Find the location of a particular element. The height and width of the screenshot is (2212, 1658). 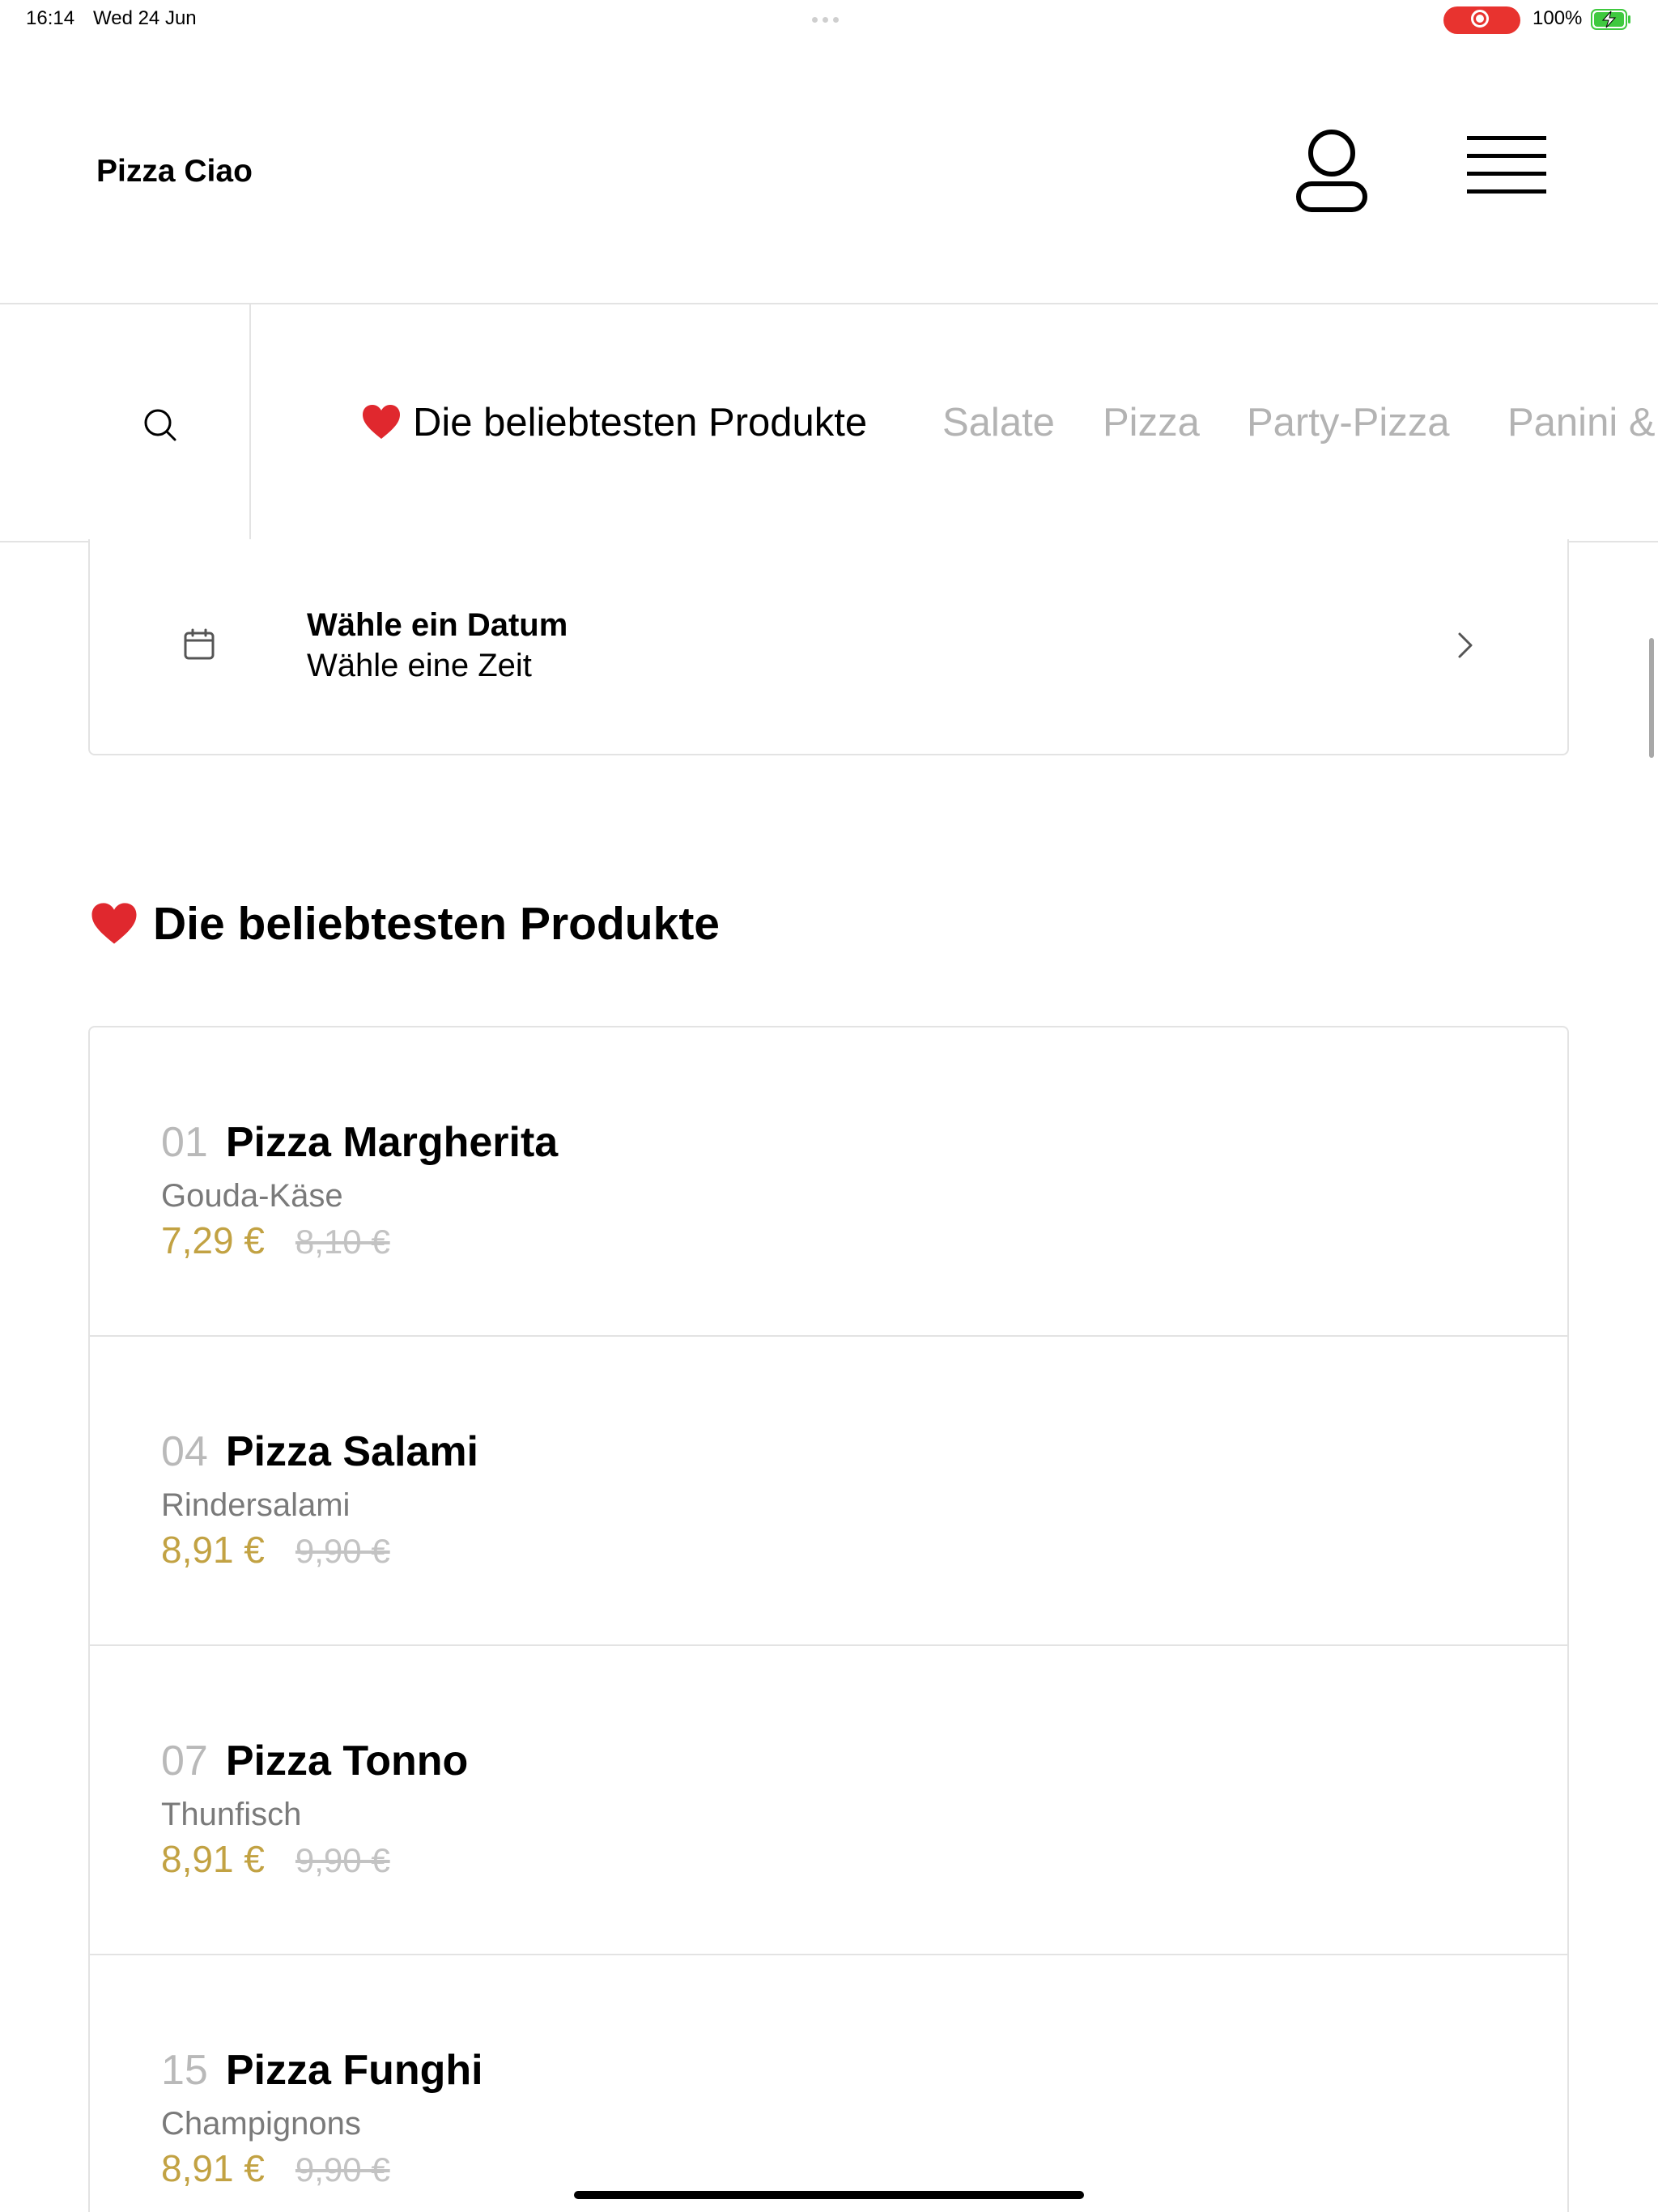

battery-percentage: 100% is located at coordinates (1558, 18).